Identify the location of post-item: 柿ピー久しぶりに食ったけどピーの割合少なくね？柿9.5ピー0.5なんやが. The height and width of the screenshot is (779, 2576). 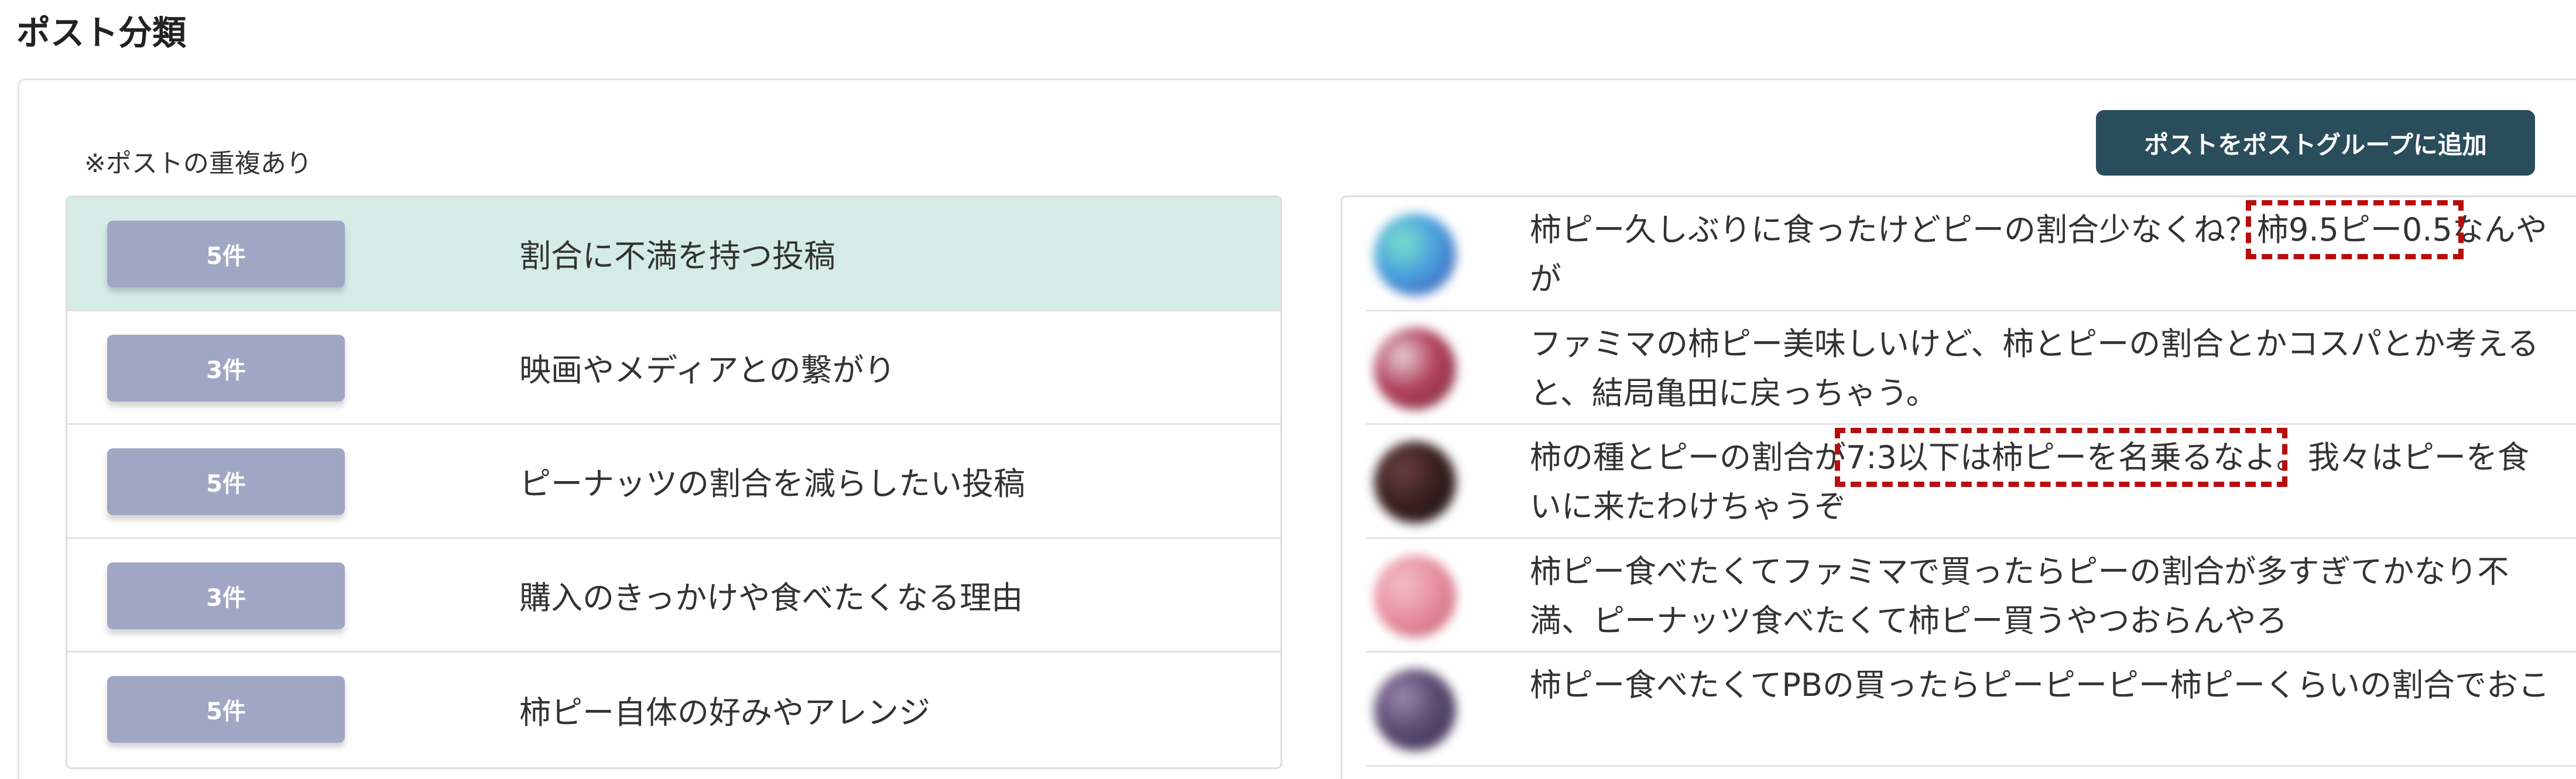
(1971, 254).